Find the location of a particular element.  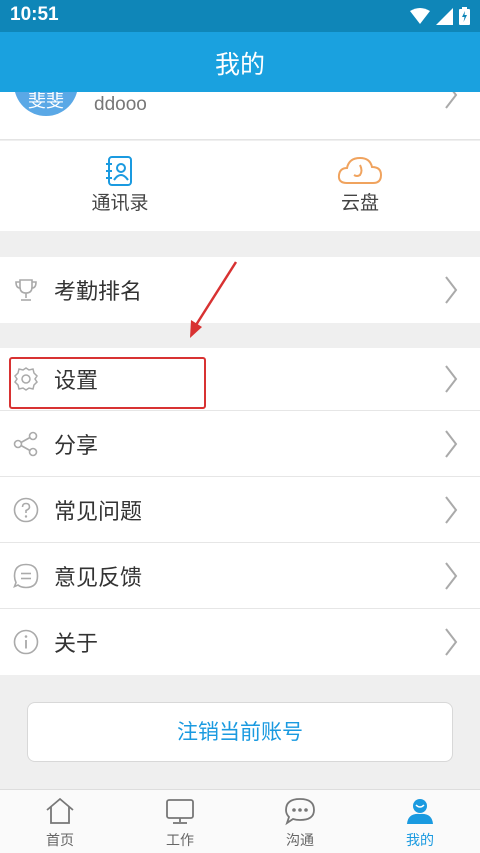

menu-item-label: 意见反馈 is located at coordinates (98, 578).